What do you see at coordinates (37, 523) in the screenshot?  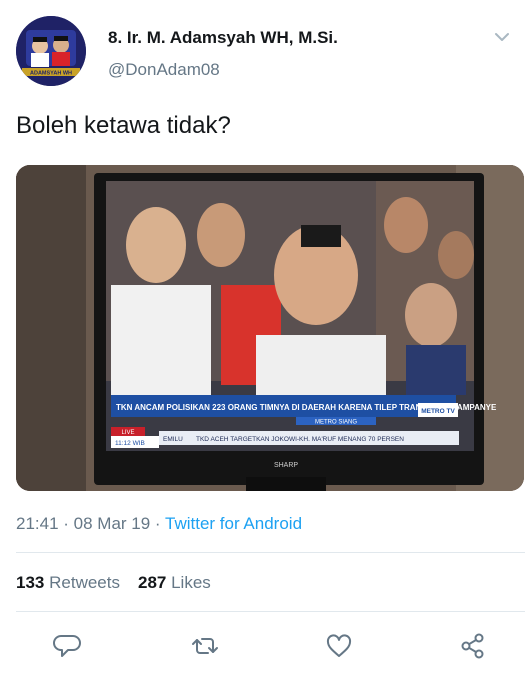 I see `tweet-time: 21:41` at bounding box center [37, 523].